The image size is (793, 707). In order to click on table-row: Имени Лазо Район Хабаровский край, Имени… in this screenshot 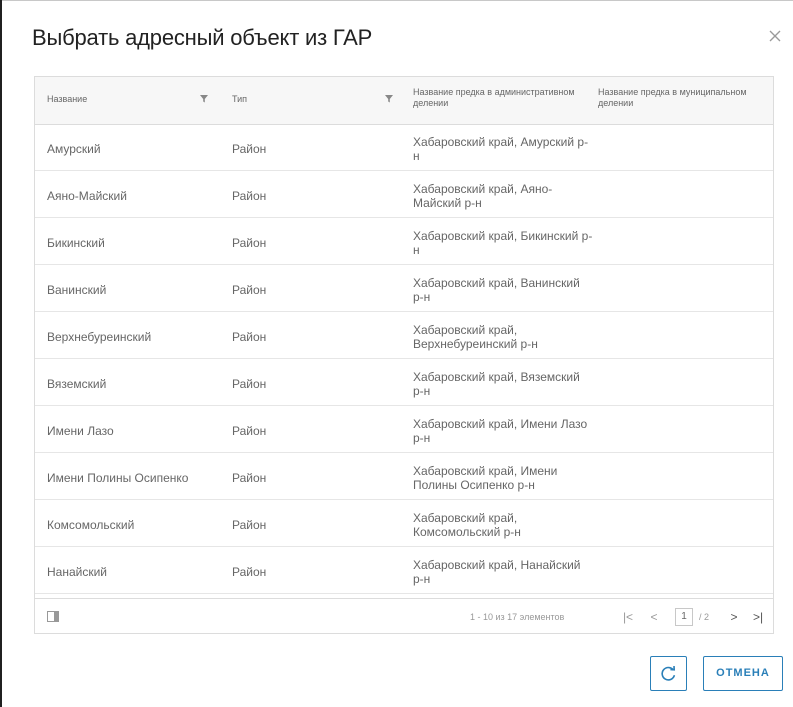, I will do `click(404, 429)`.